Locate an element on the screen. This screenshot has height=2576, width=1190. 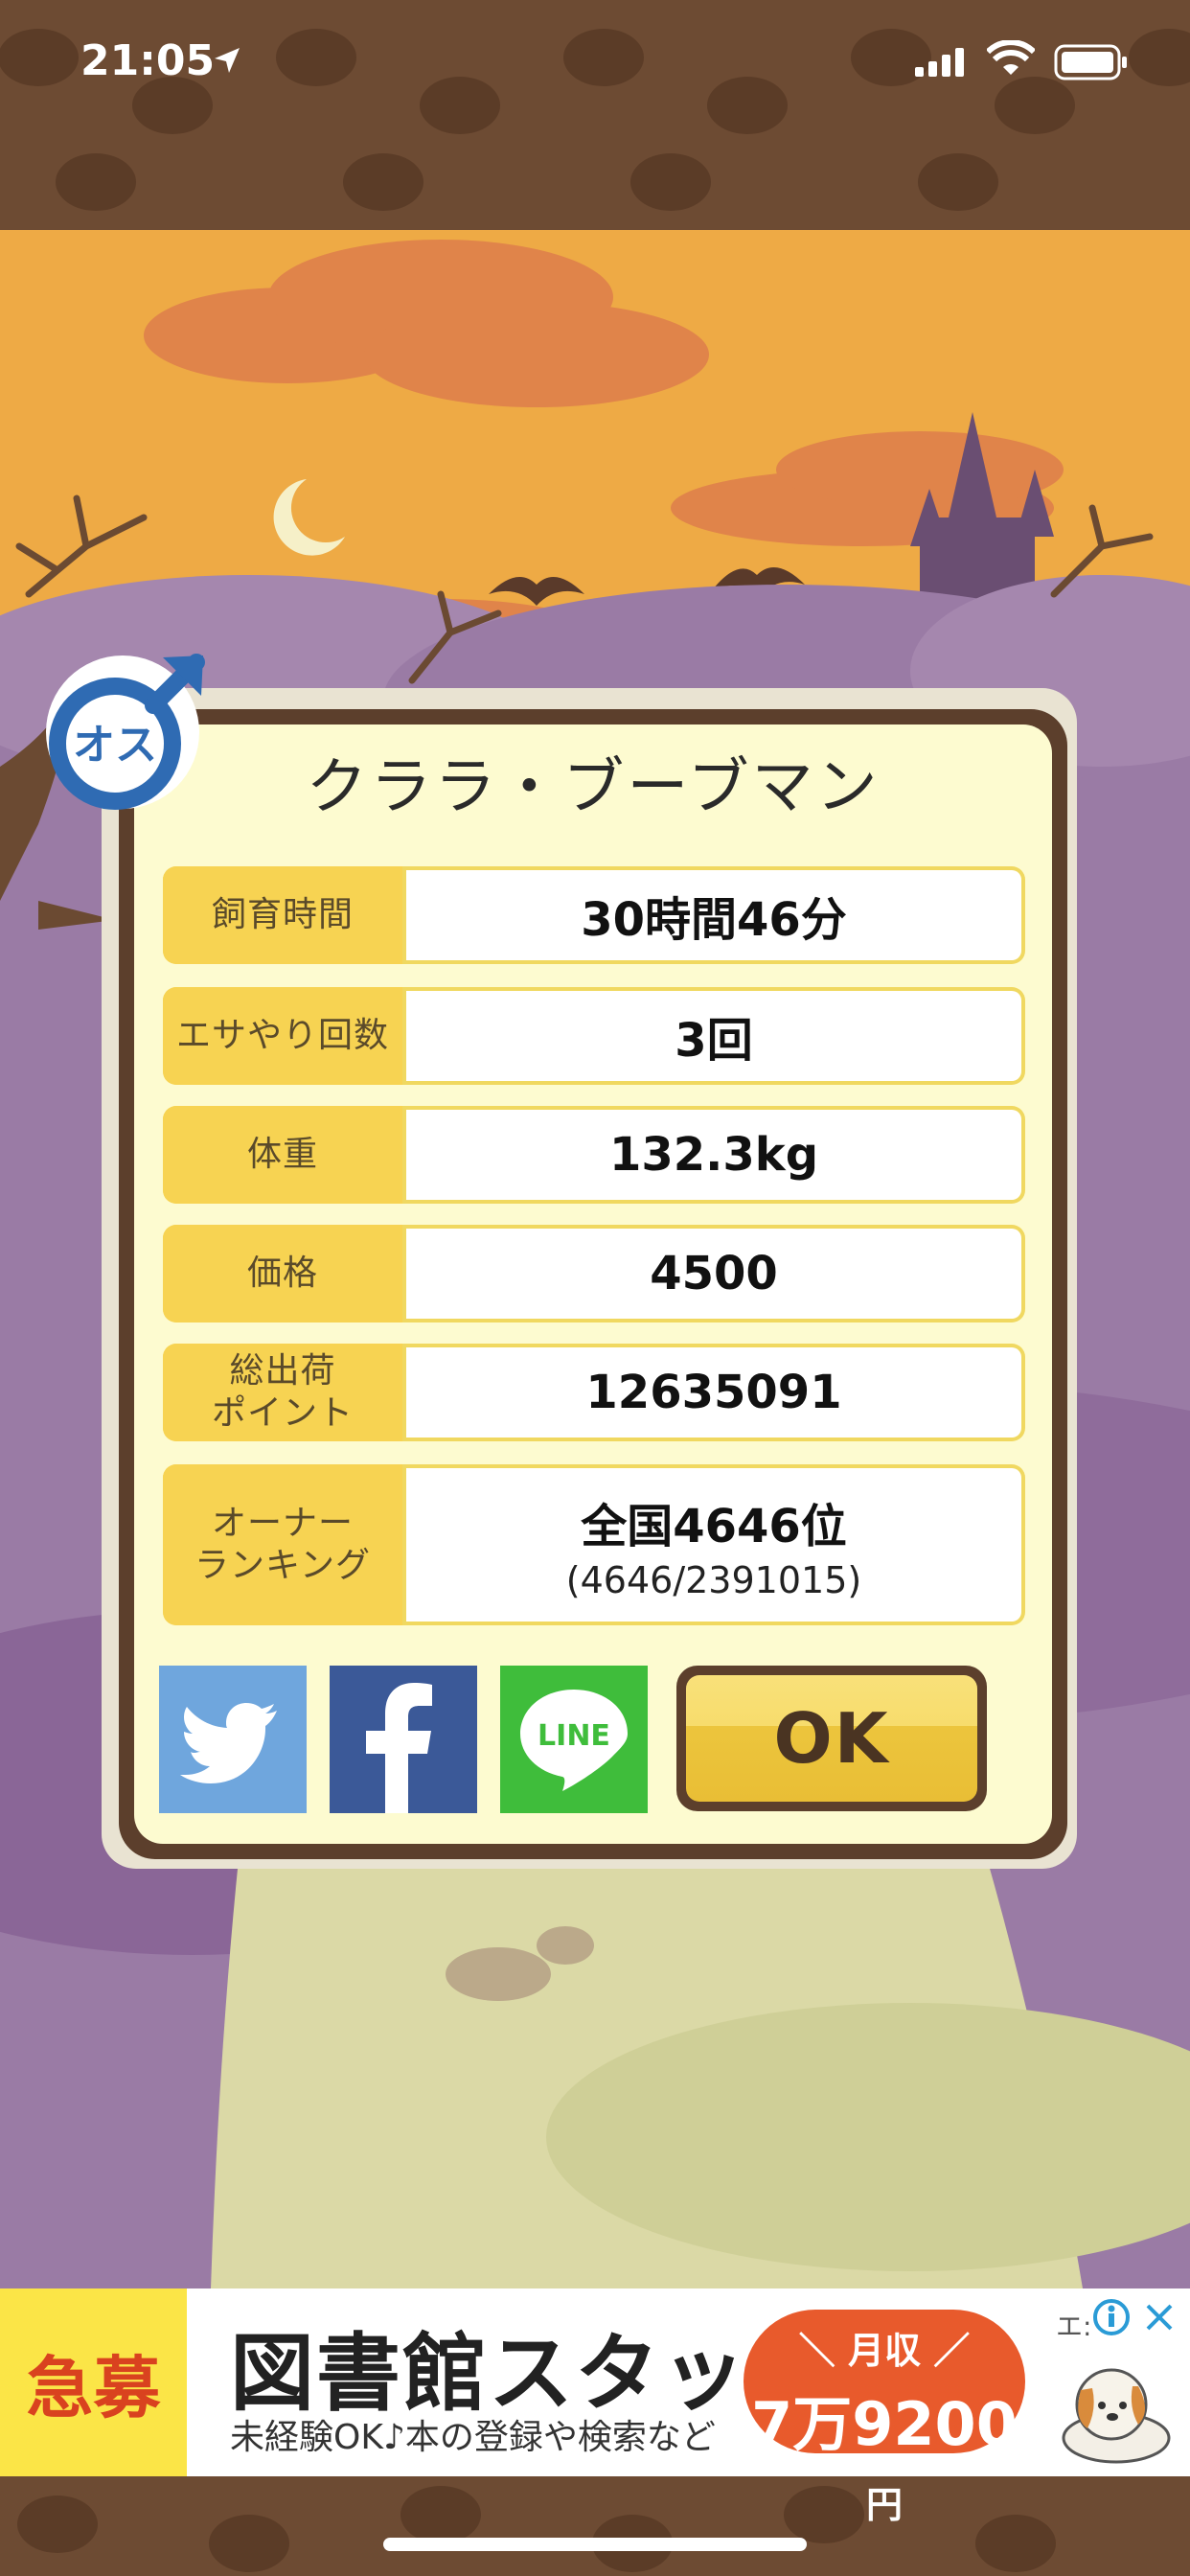
ad-corner-text: エ: is located at coordinates (1074, 2326).